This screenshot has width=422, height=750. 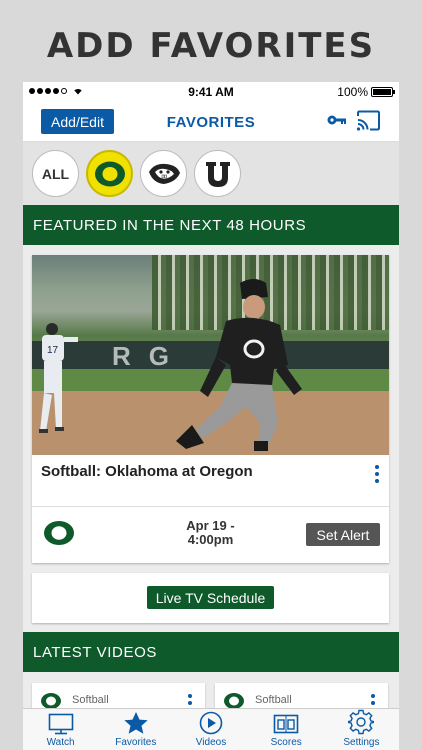 I want to click on tab-watch: Watch, so click(x=60, y=729).